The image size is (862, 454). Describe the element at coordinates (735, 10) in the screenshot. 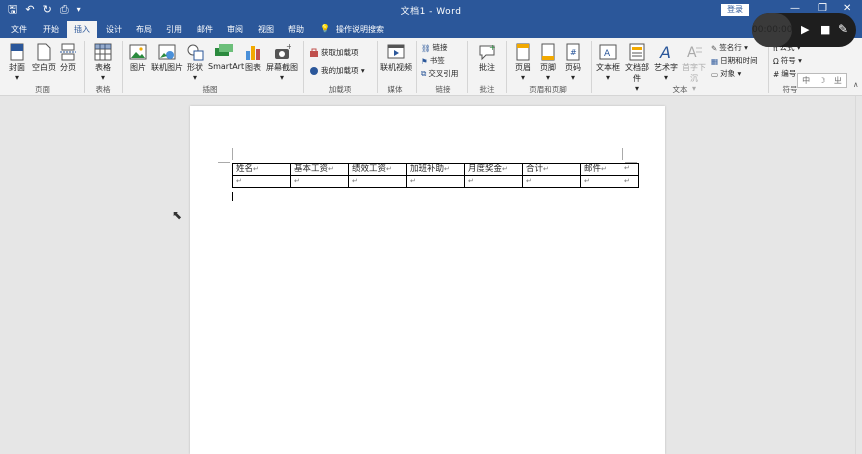

I see `login-button: 登录` at that location.